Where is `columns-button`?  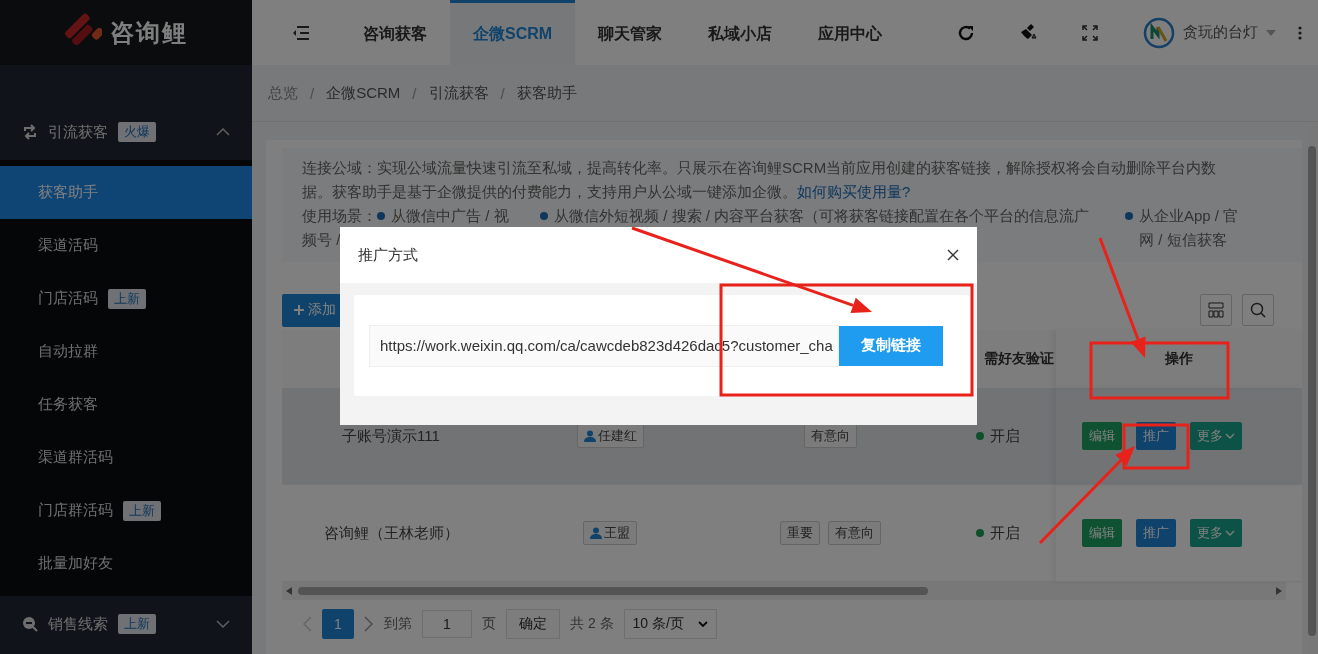
columns-button is located at coordinates (1216, 310).